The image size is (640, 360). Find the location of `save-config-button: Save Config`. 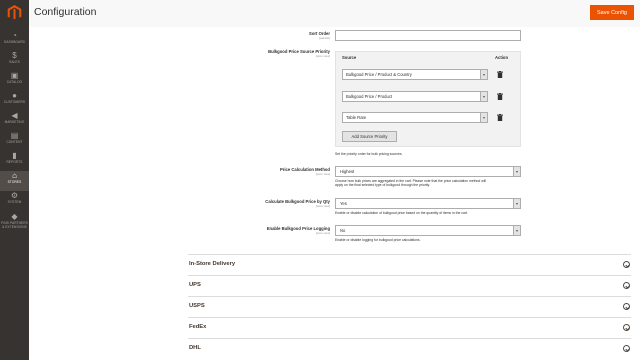

save-config-button: Save Config is located at coordinates (612, 12).